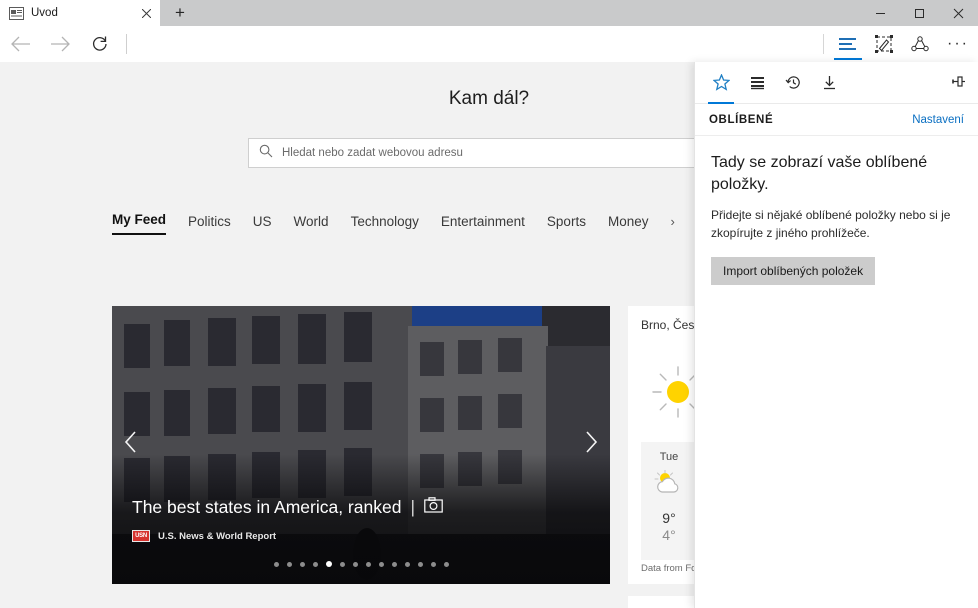  Describe the element at coordinates (311, 224) in the screenshot. I see `feed-tab-world: World` at that location.